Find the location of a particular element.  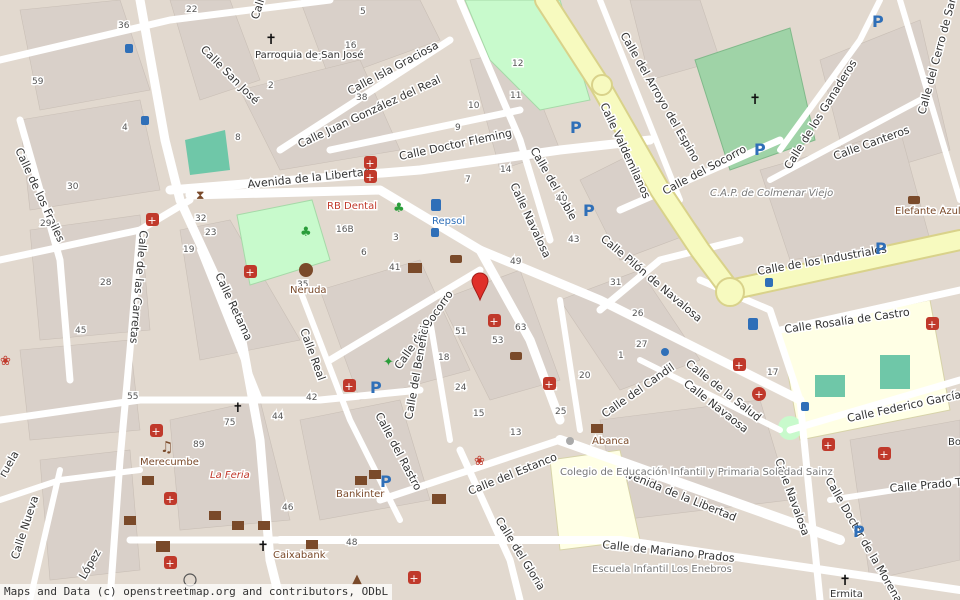

theatre-icon is located at coordinates (306, 270).